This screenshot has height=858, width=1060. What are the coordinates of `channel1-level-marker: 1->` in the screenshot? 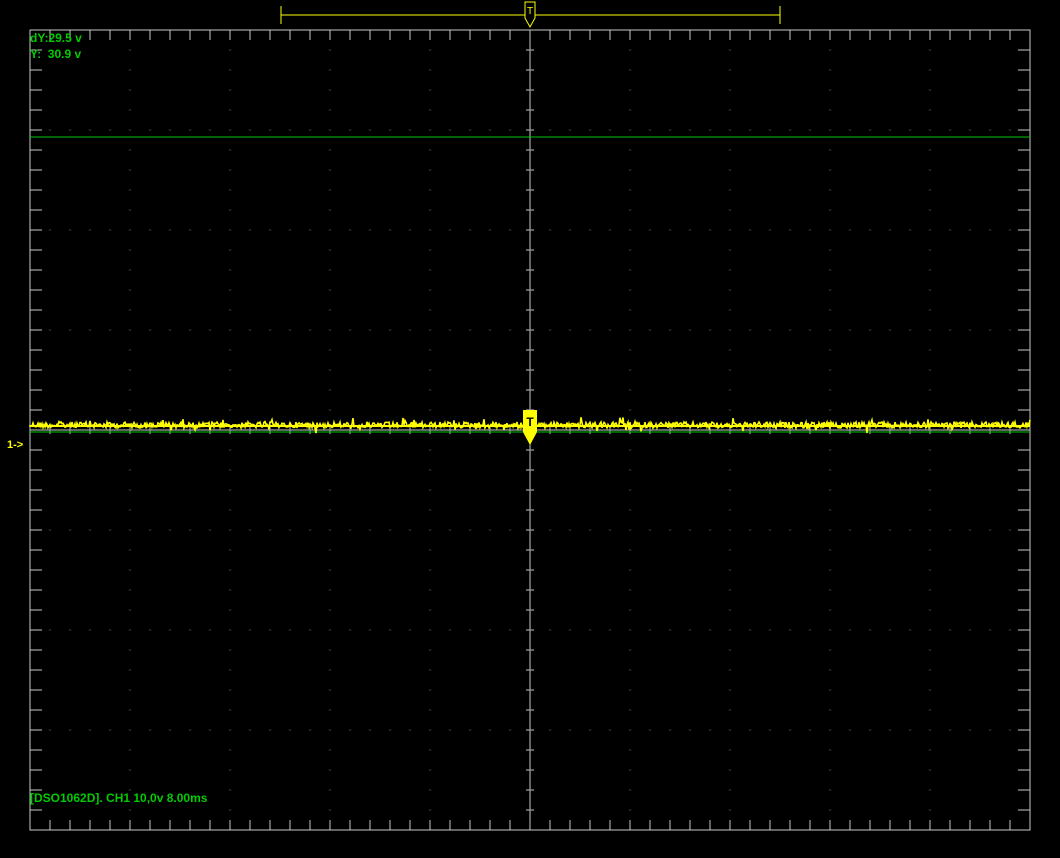 It's located at (15, 445).